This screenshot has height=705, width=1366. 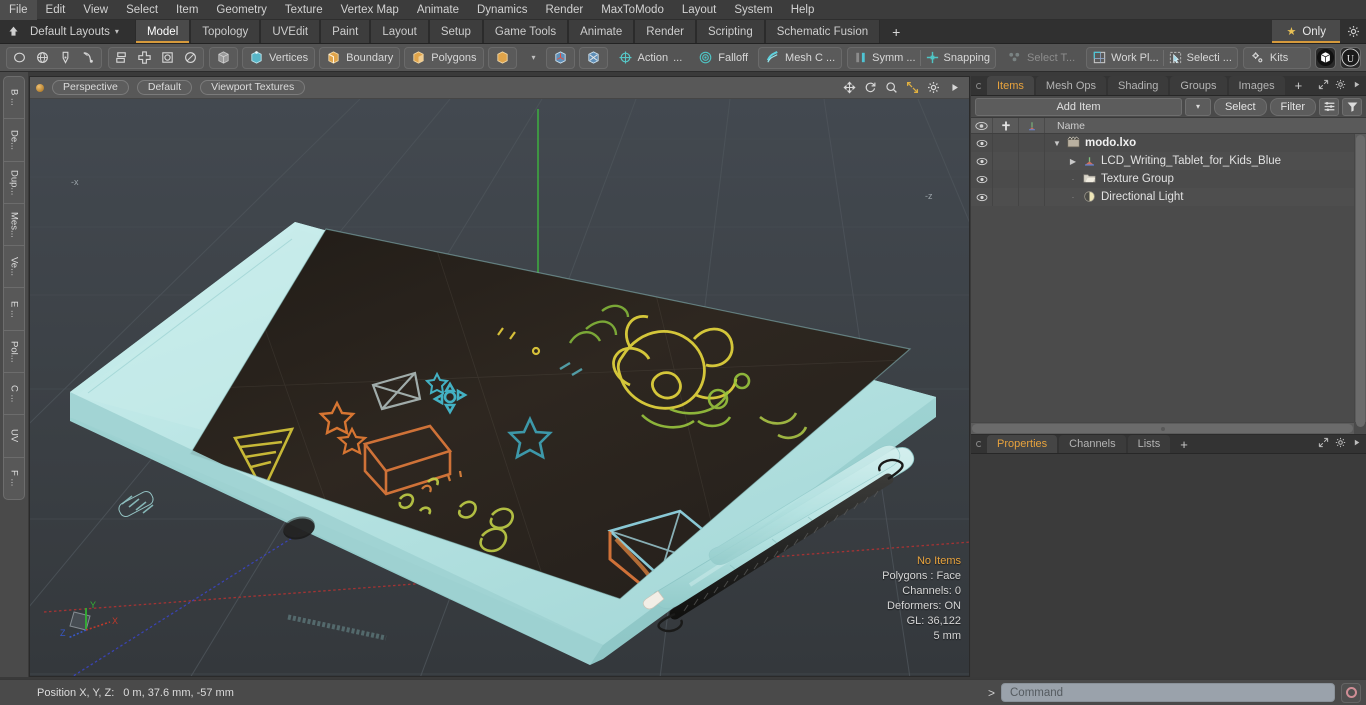 I want to click on funnel-icon, so click(x=1352, y=106).